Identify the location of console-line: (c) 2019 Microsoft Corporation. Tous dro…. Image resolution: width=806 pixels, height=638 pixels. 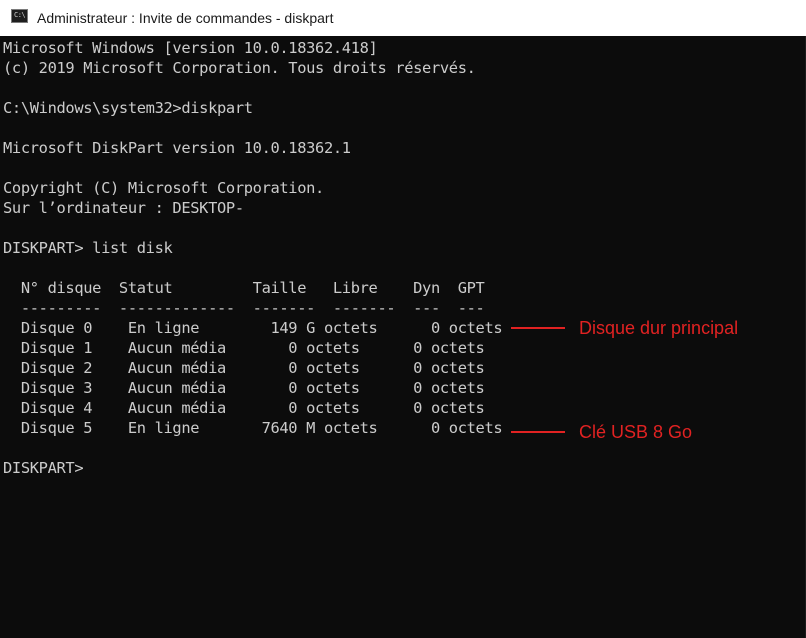
(239, 68).